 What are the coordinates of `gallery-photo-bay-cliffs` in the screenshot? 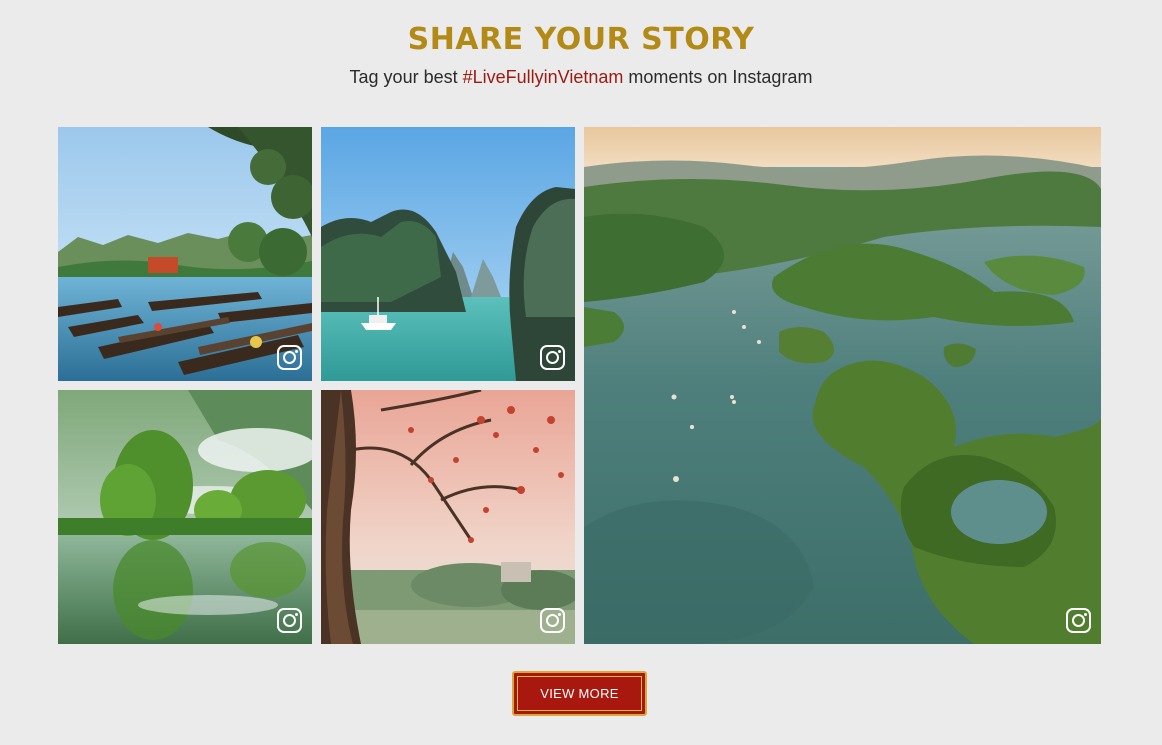 It's located at (448, 254).